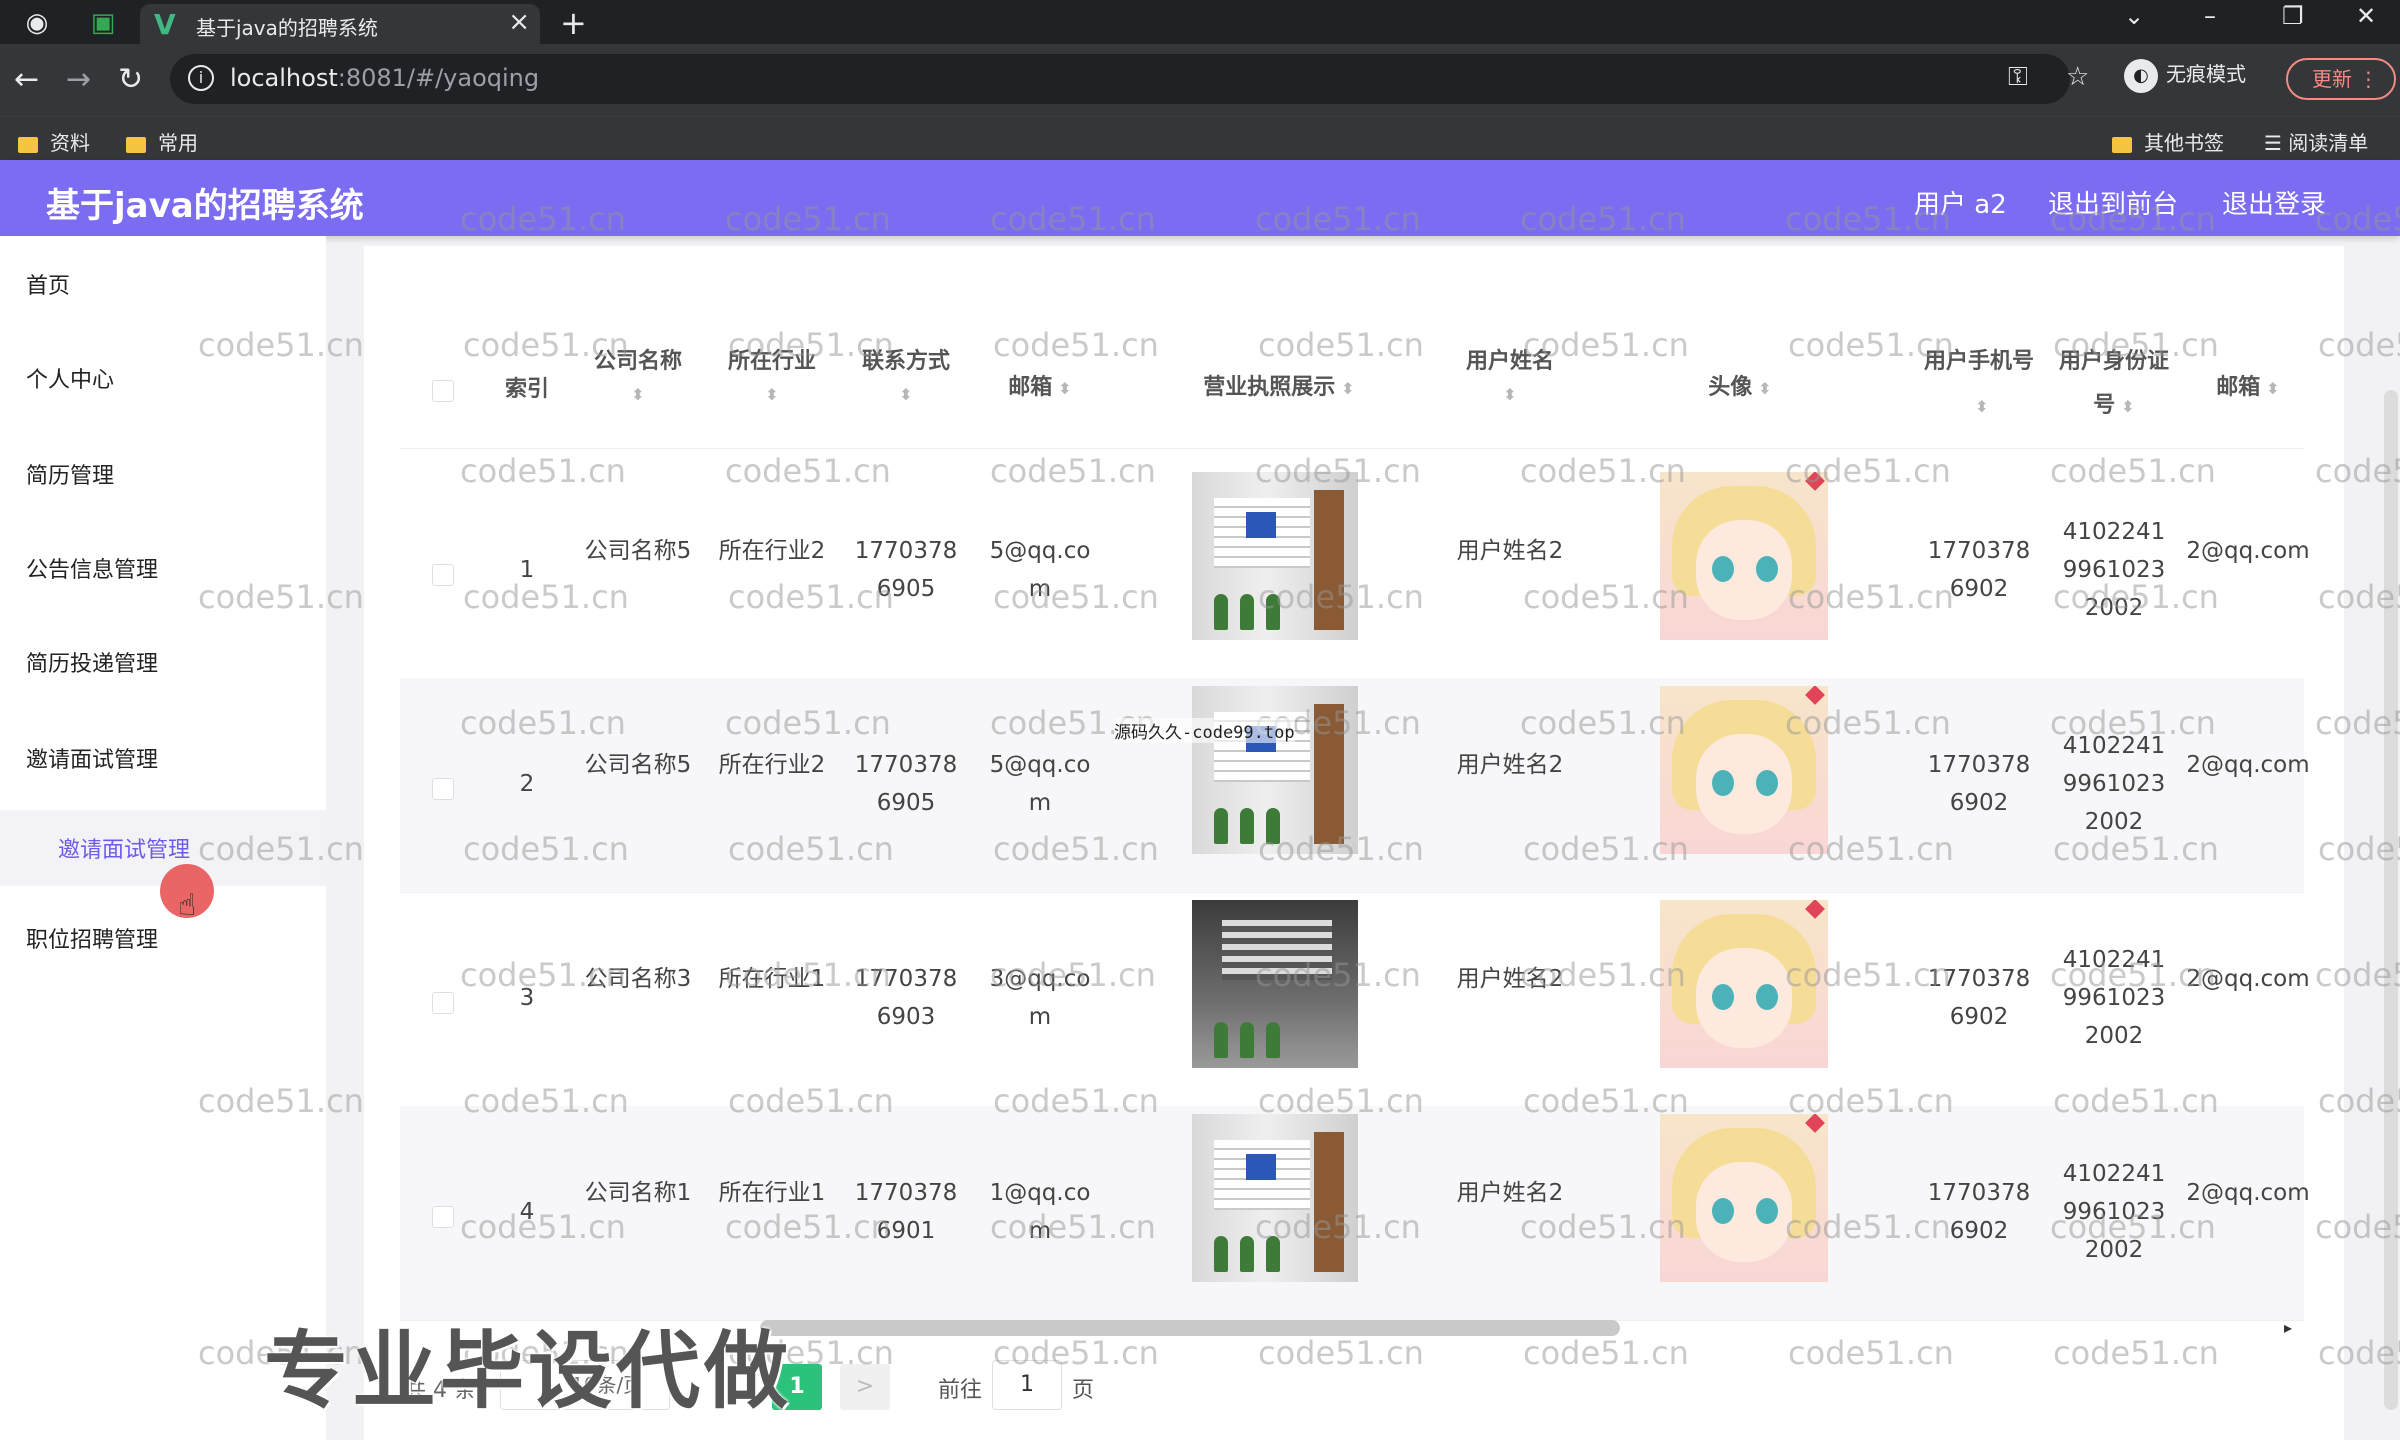 The width and height of the screenshot is (2400, 1440). I want to click on back-icon: ←, so click(26, 79).